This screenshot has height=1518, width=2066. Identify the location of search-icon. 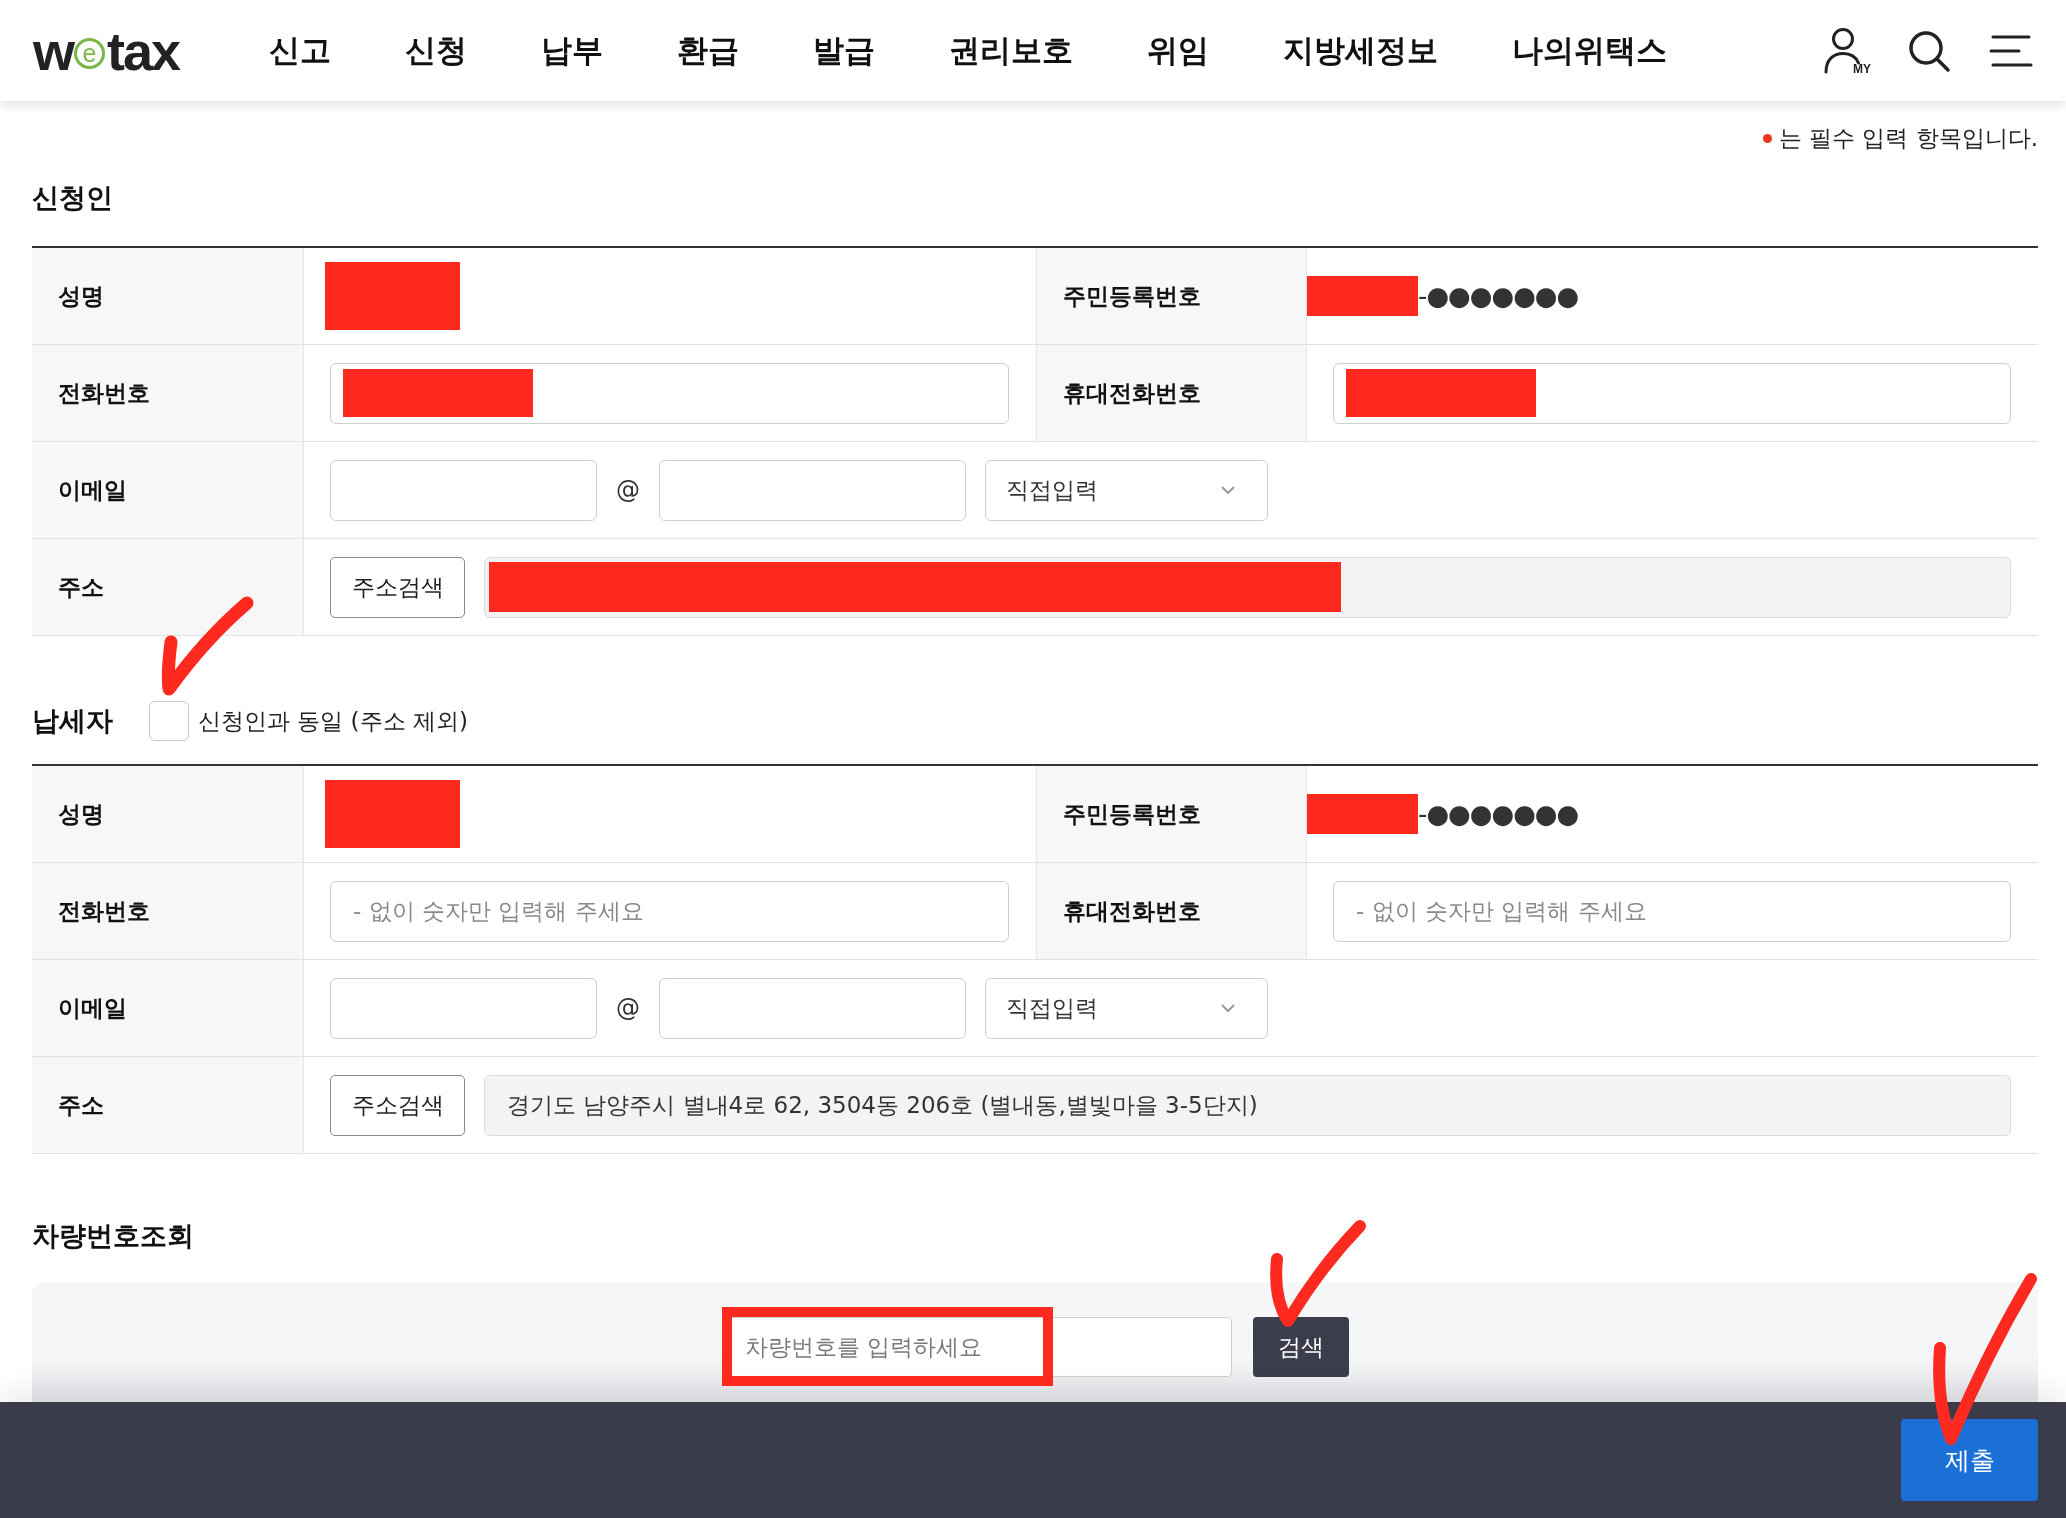
(1929, 50).